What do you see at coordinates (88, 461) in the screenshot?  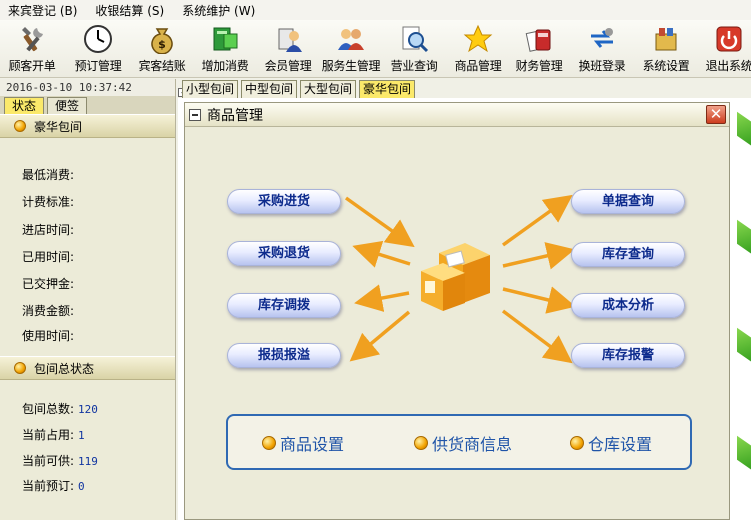 I see `available-rooms-value: 119` at bounding box center [88, 461].